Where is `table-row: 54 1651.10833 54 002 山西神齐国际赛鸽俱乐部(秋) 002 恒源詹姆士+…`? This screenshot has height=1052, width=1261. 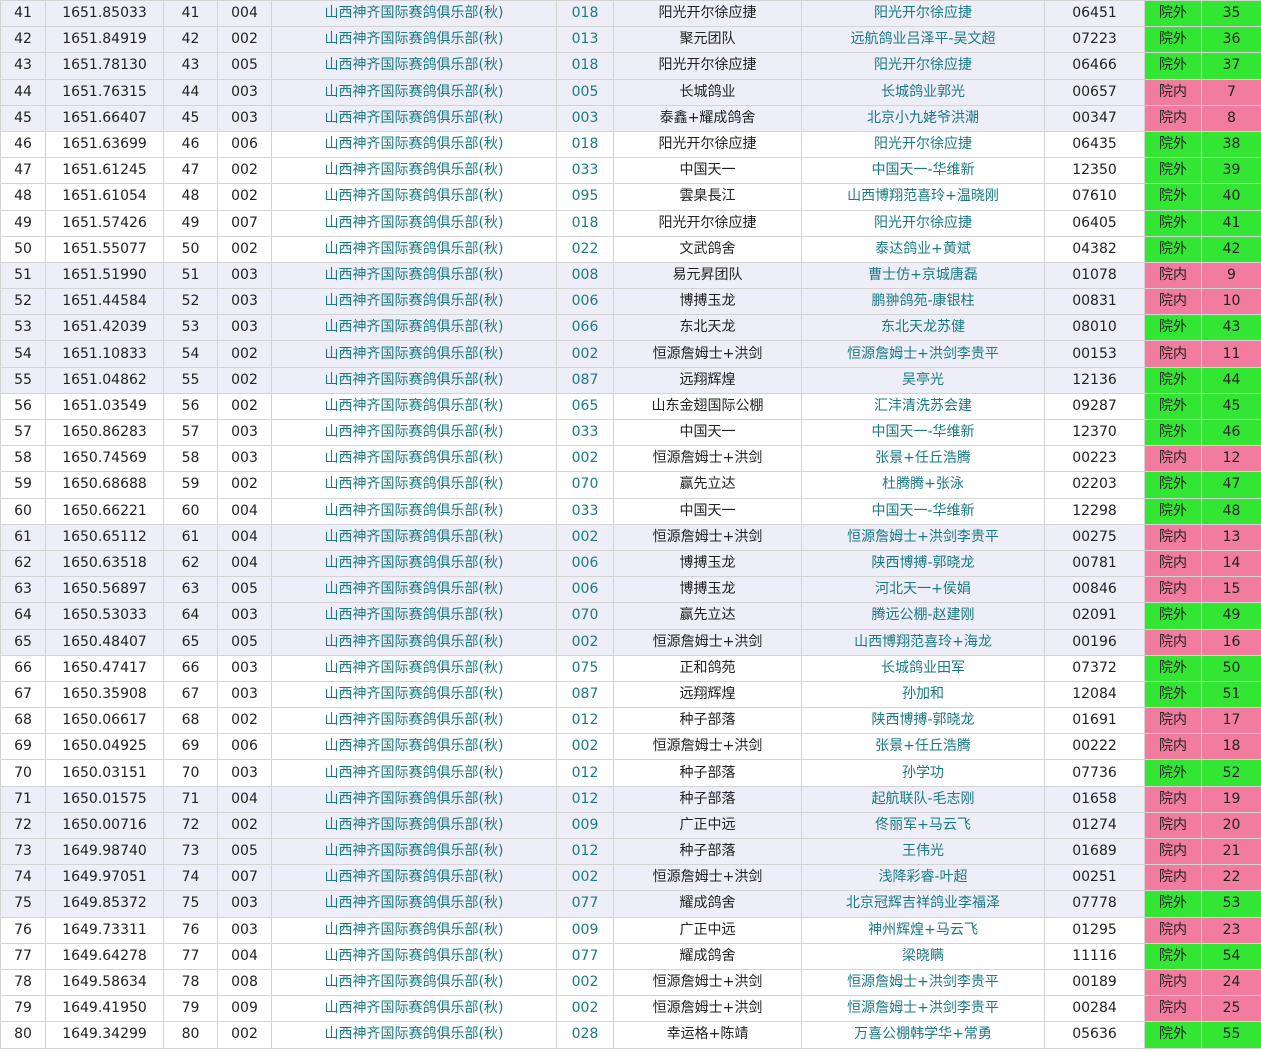
table-row: 54 1651.10833 54 002 山西神齐国际赛鸽俱乐部(秋) 002 恒源詹姆士+… is located at coordinates (630, 354).